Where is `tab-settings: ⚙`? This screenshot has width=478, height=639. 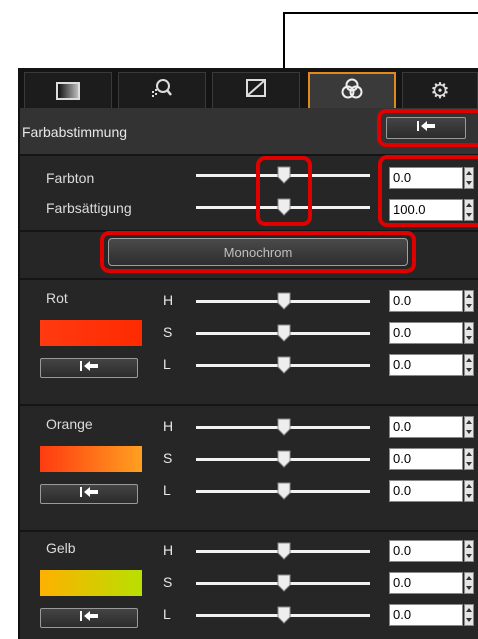 tab-settings: ⚙ is located at coordinates (440, 90).